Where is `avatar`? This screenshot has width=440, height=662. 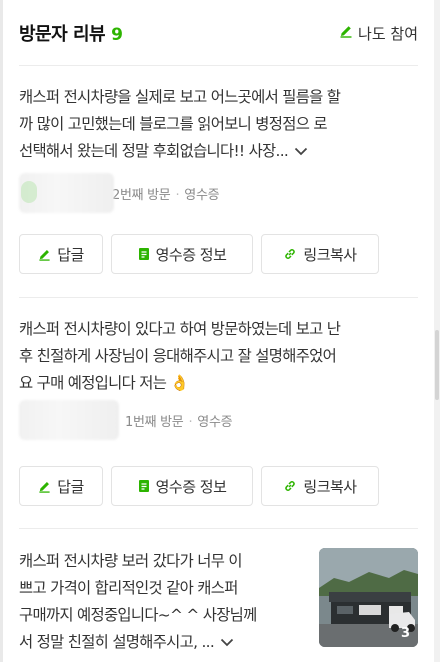 avatar is located at coordinates (69, 420).